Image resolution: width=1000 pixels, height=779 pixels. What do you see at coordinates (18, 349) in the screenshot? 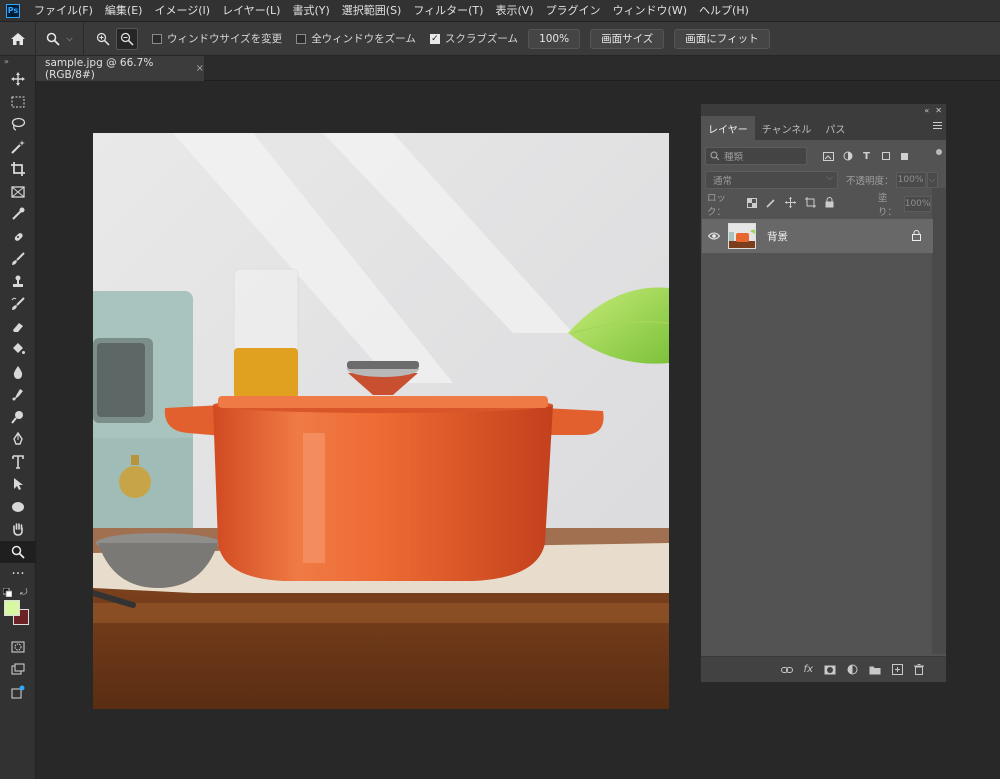
I see `paint-bucket-icon` at bounding box center [18, 349].